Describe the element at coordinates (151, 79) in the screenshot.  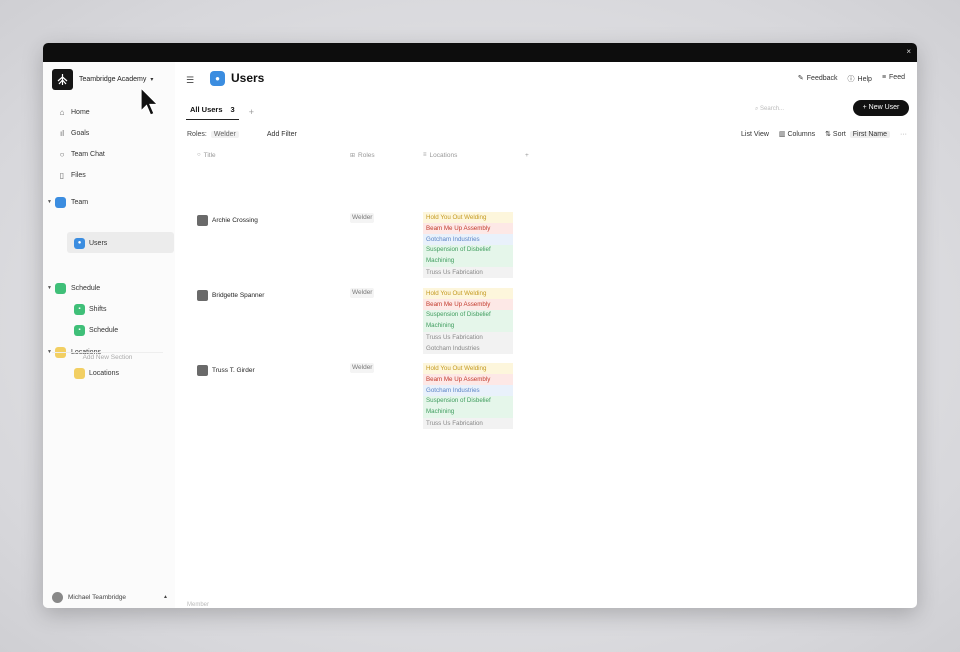
I see `chevron-down-icon: ▾` at that location.